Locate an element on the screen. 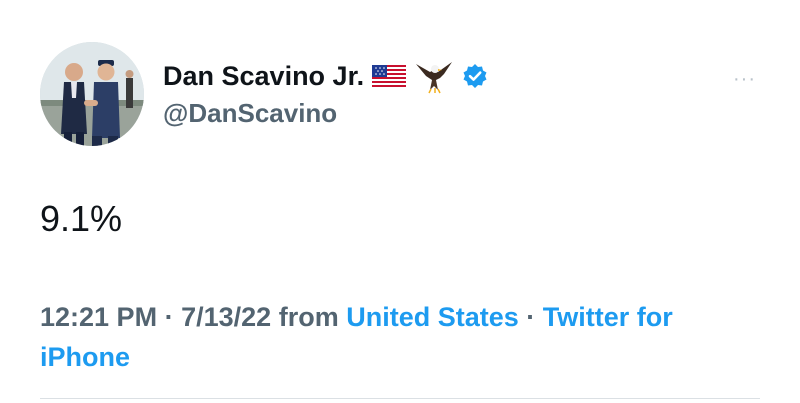  tweet-location-link: United States is located at coordinates (432, 317).